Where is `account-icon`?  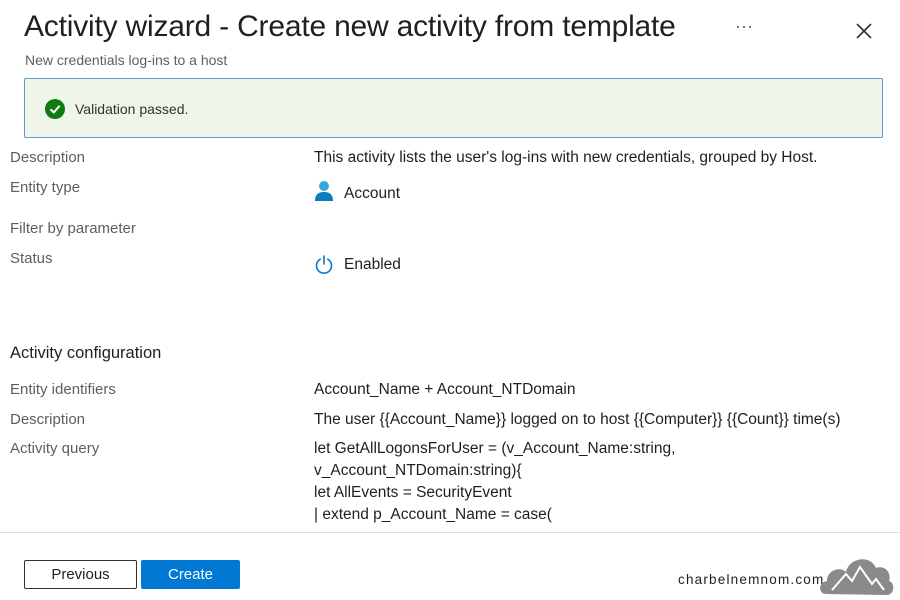
account-icon is located at coordinates (324, 191).